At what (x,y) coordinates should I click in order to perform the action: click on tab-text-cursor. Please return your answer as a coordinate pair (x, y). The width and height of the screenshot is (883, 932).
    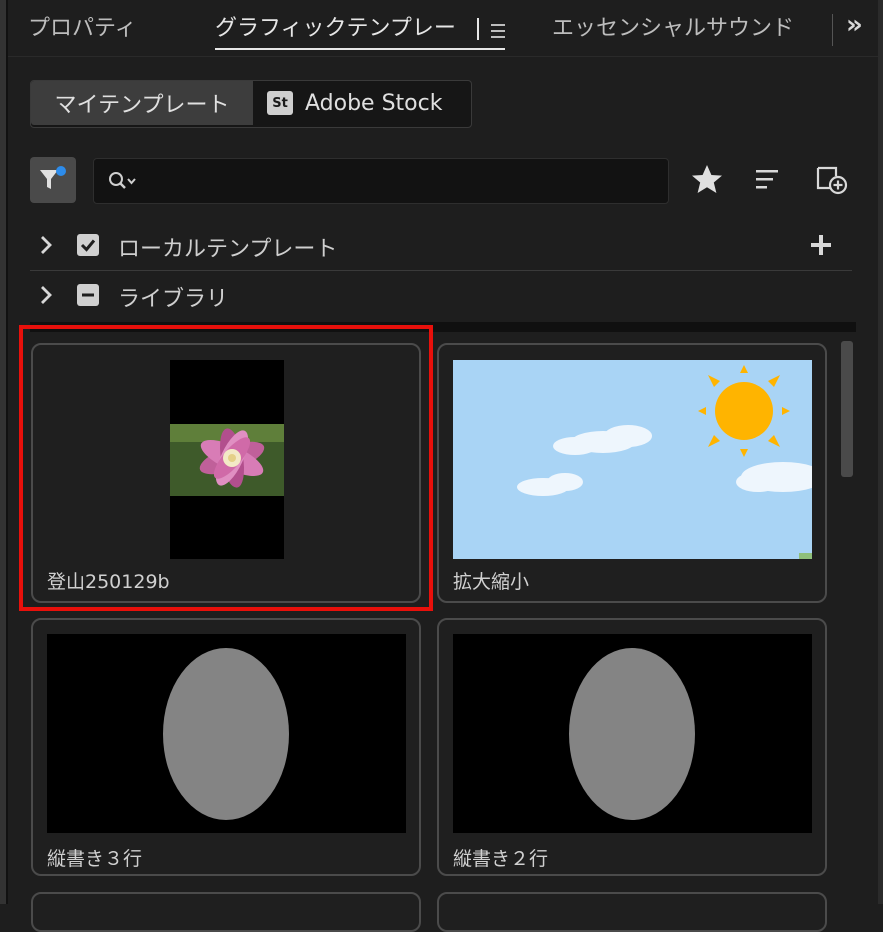
    Looking at the image, I should click on (478, 29).